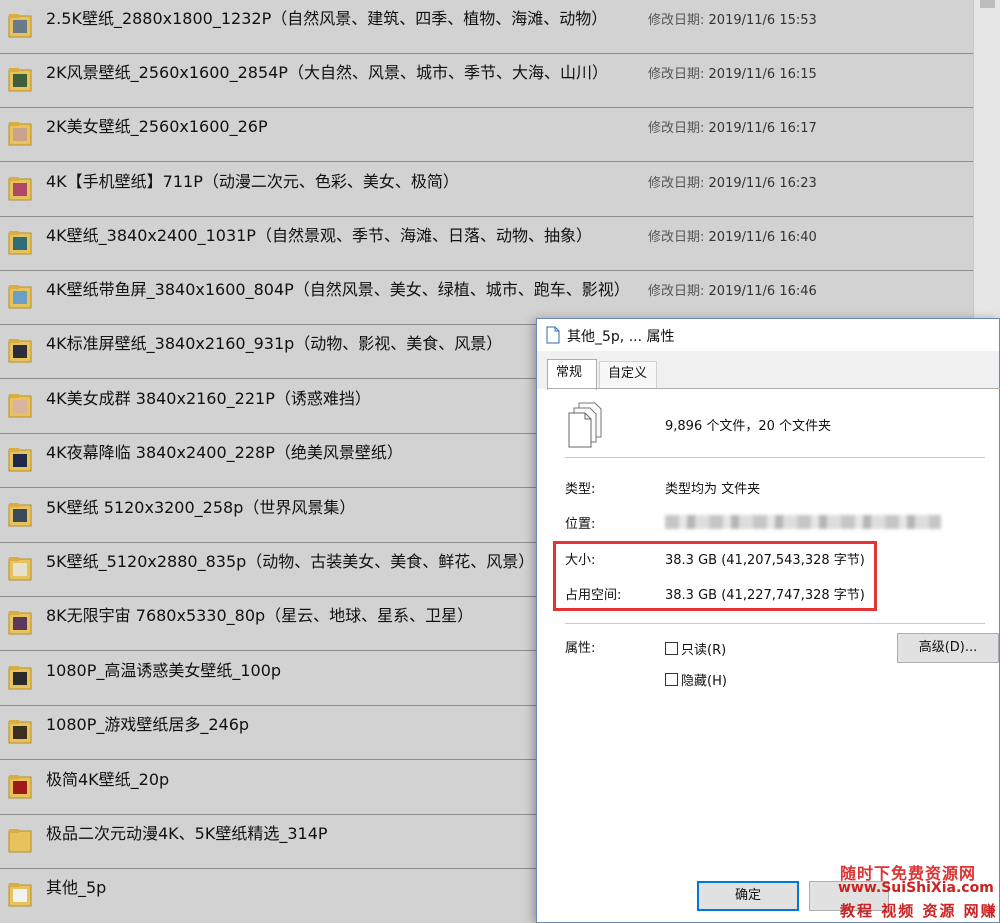 The height and width of the screenshot is (923, 1000). Describe the element at coordinates (201, 507) in the screenshot. I see `folder-name: 5K壁纸 5120x3200_258p（世界风景集）` at that location.